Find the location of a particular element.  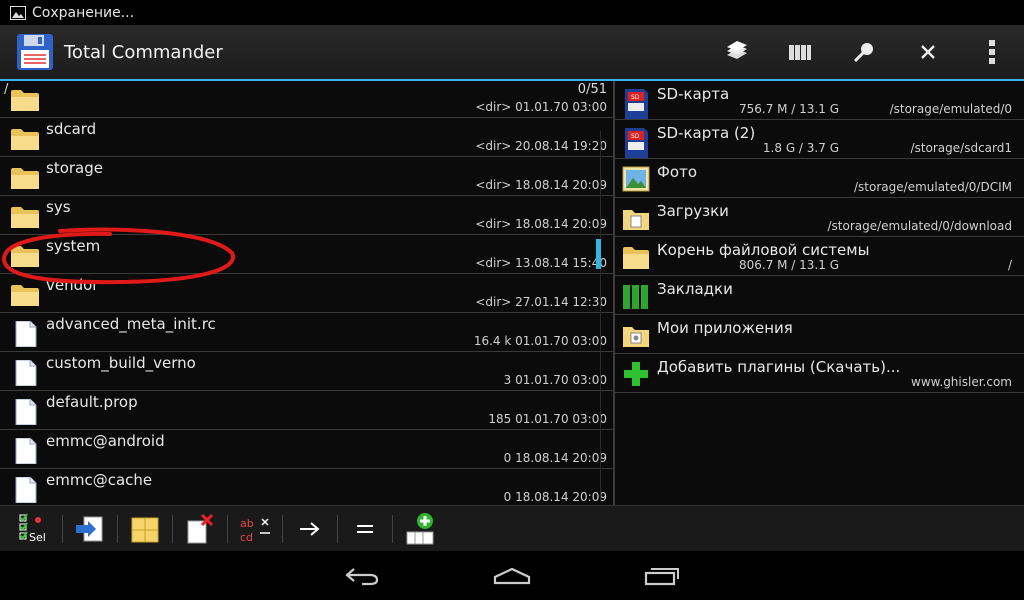

equal-panels-button is located at coordinates (365, 529).